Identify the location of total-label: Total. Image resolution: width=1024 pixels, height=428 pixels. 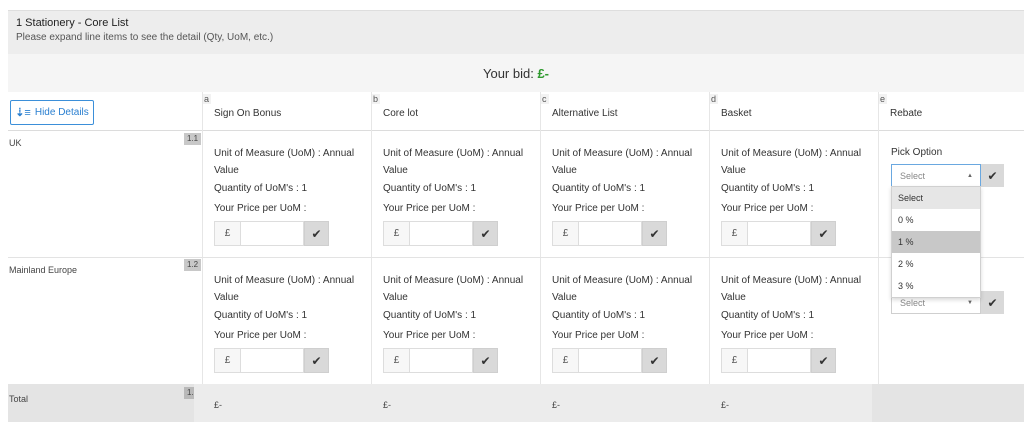
(19, 399).